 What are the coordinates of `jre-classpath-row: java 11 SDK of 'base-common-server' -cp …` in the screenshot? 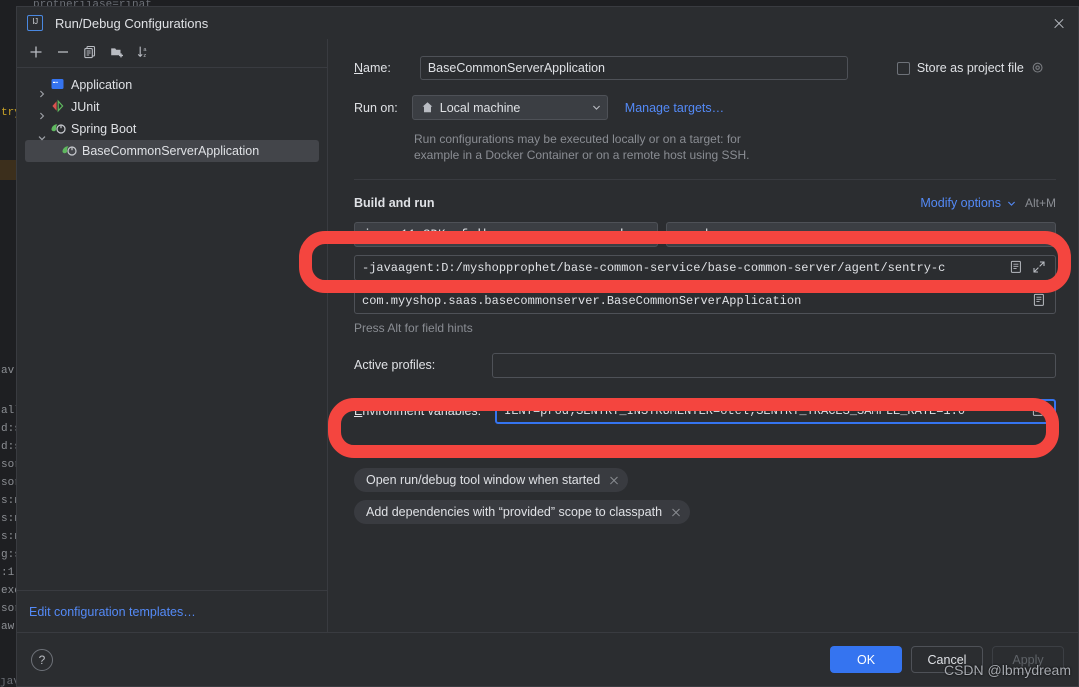 It's located at (705, 234).